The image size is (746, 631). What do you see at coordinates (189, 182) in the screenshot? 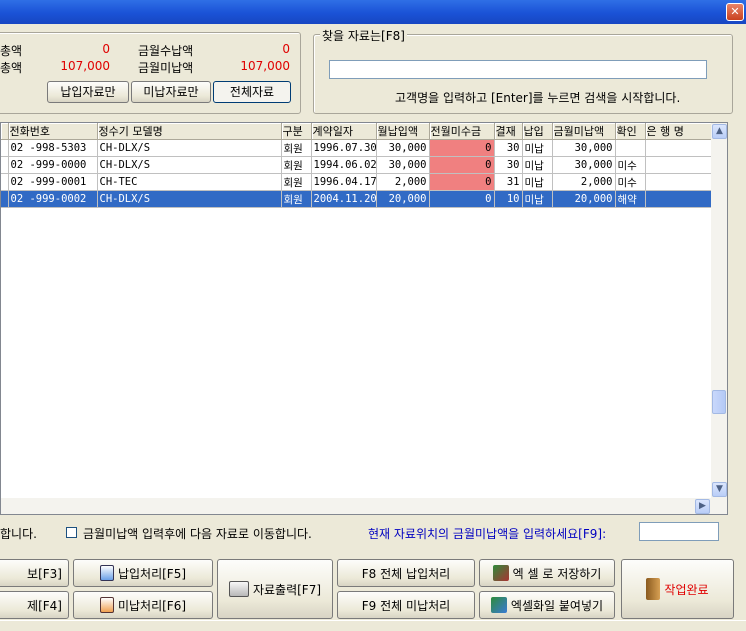
I see `cell-model: CH-TEC` at bounding box center [189, 182].